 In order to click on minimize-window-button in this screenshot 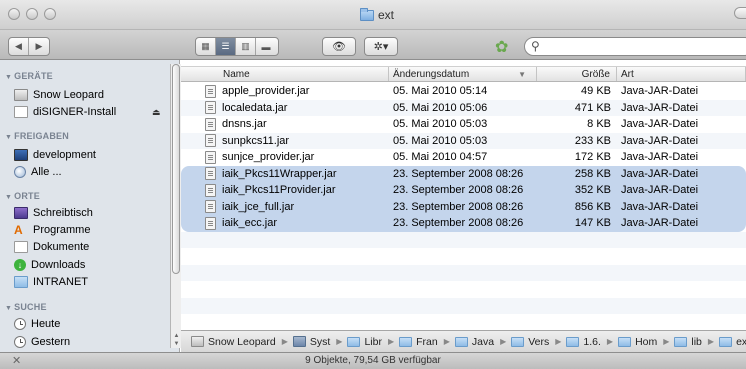, I will do `click(32, 14)`.